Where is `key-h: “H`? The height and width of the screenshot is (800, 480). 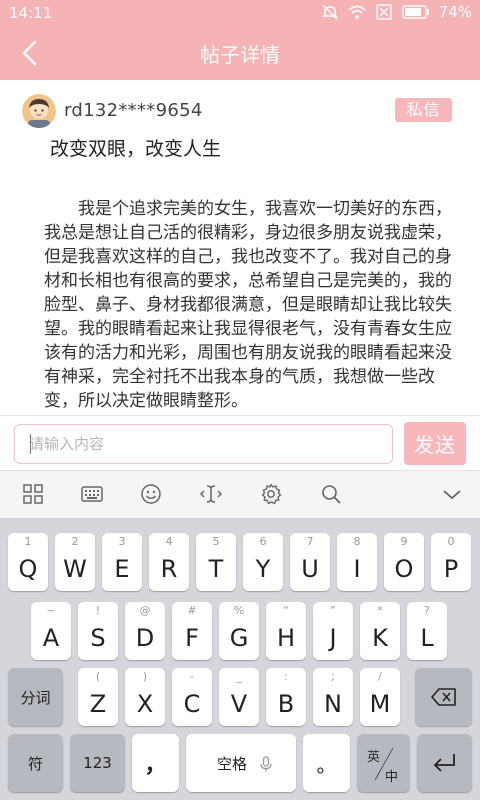
key-h: “H is located at coordinates (286, 631).